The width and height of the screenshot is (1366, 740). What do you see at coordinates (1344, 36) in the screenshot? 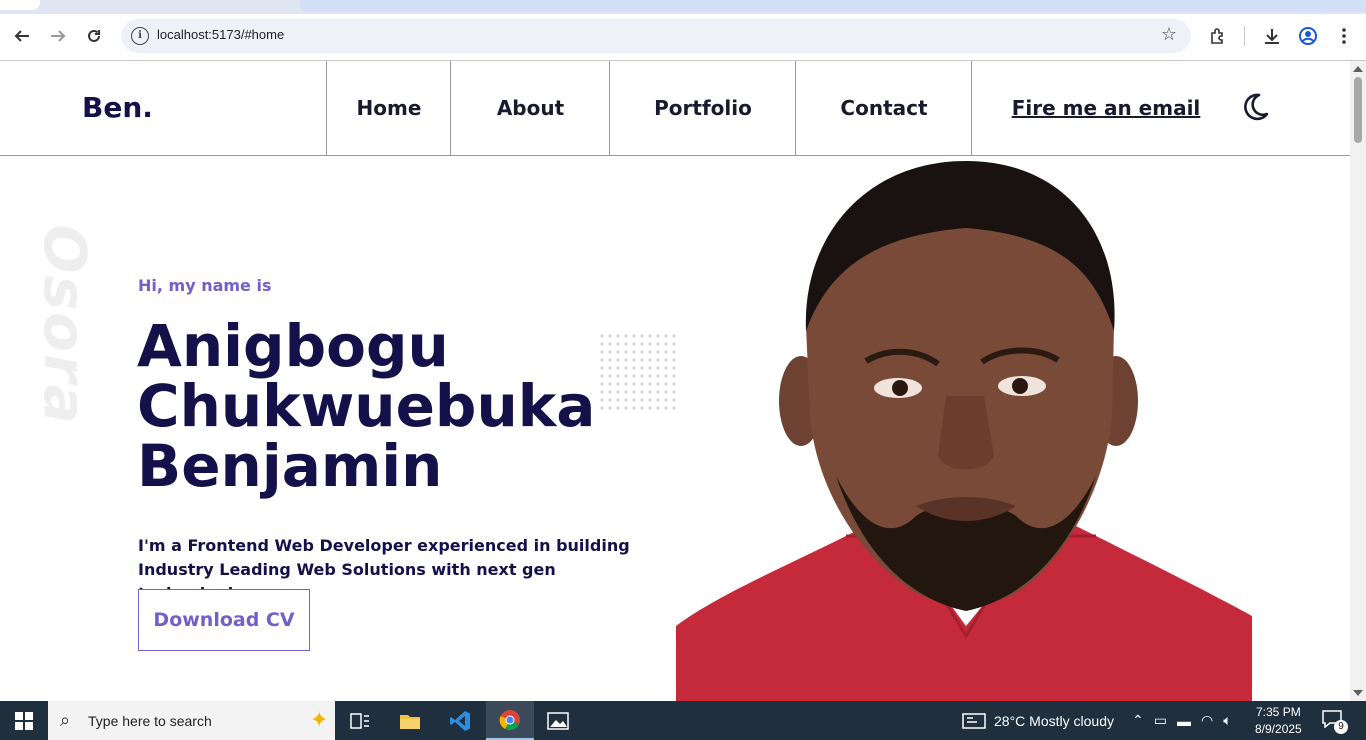
I see `menu-icon` at bounding box center [1344, 36].